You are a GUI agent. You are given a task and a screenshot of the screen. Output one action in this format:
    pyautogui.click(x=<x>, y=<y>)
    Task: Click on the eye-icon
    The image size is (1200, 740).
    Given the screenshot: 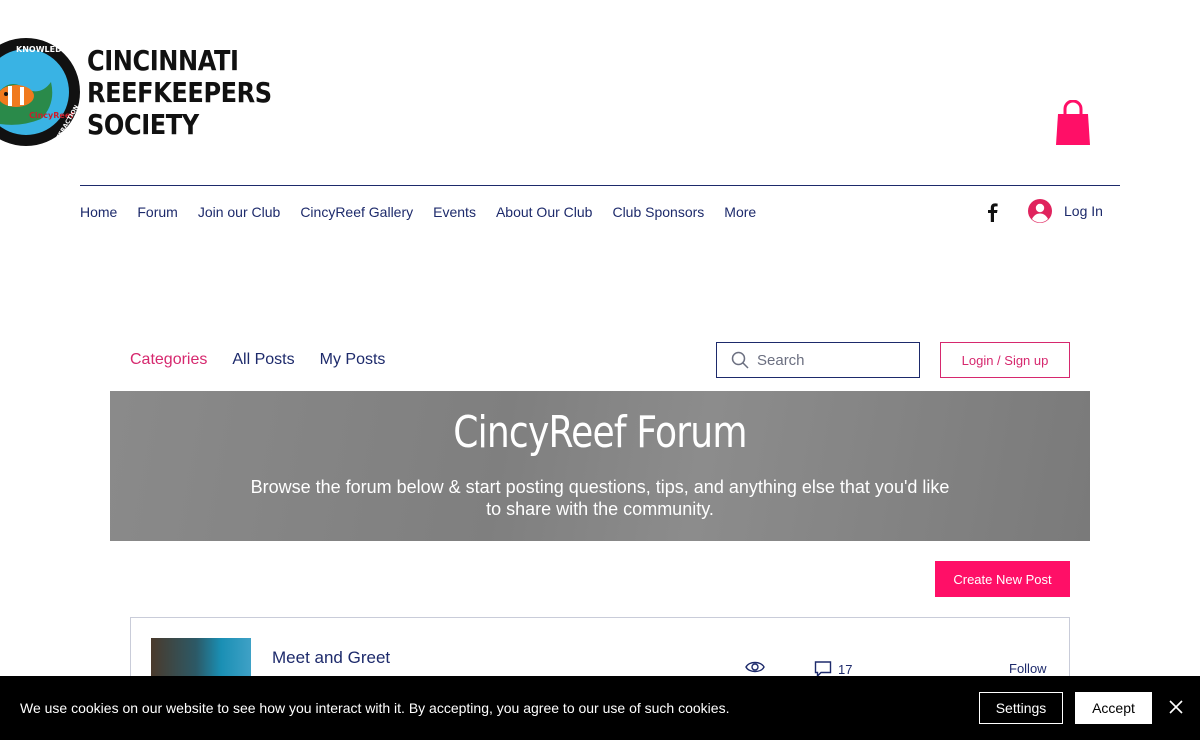 What is the action you would take?
    pyautogui.click(x=755, y=667)
    